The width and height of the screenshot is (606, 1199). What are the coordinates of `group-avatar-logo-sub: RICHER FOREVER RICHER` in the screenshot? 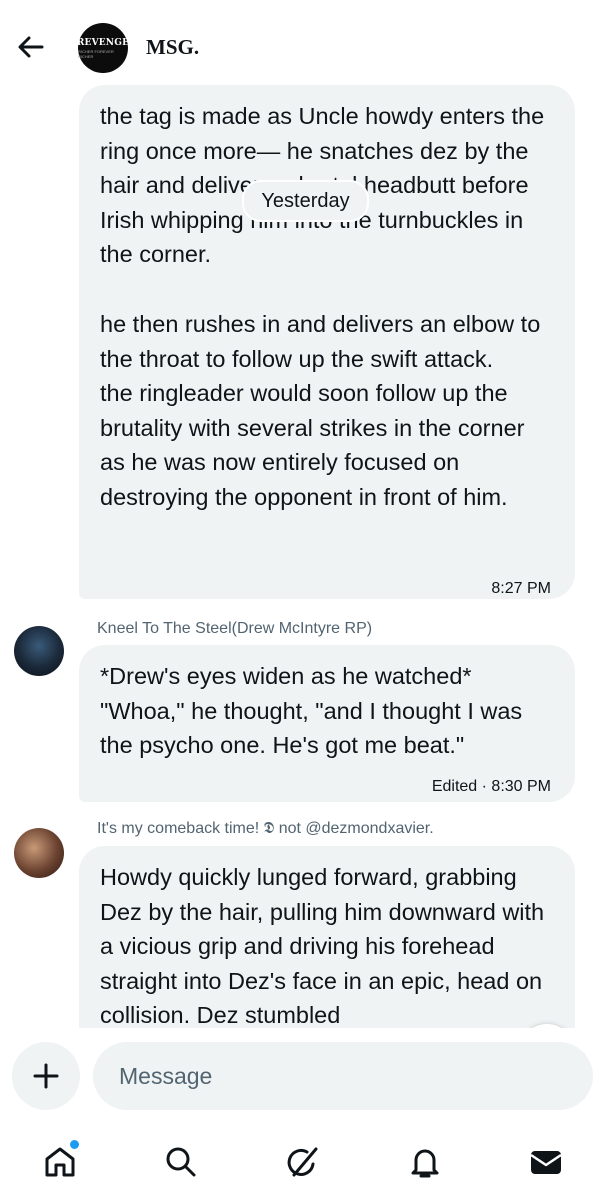 It's located at (96, 53).